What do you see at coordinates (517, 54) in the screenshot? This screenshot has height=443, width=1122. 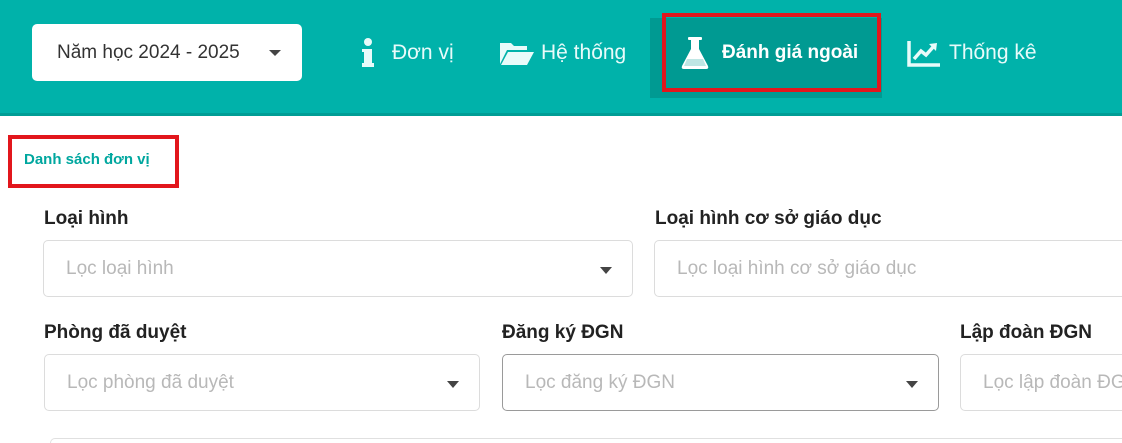 I see `folder-open-icon` at bounding box center [517, 54].